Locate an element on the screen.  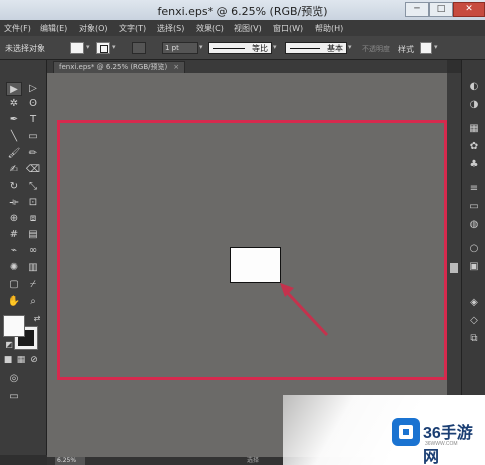
status-text: 选择 is located at coordinates (253, 460).